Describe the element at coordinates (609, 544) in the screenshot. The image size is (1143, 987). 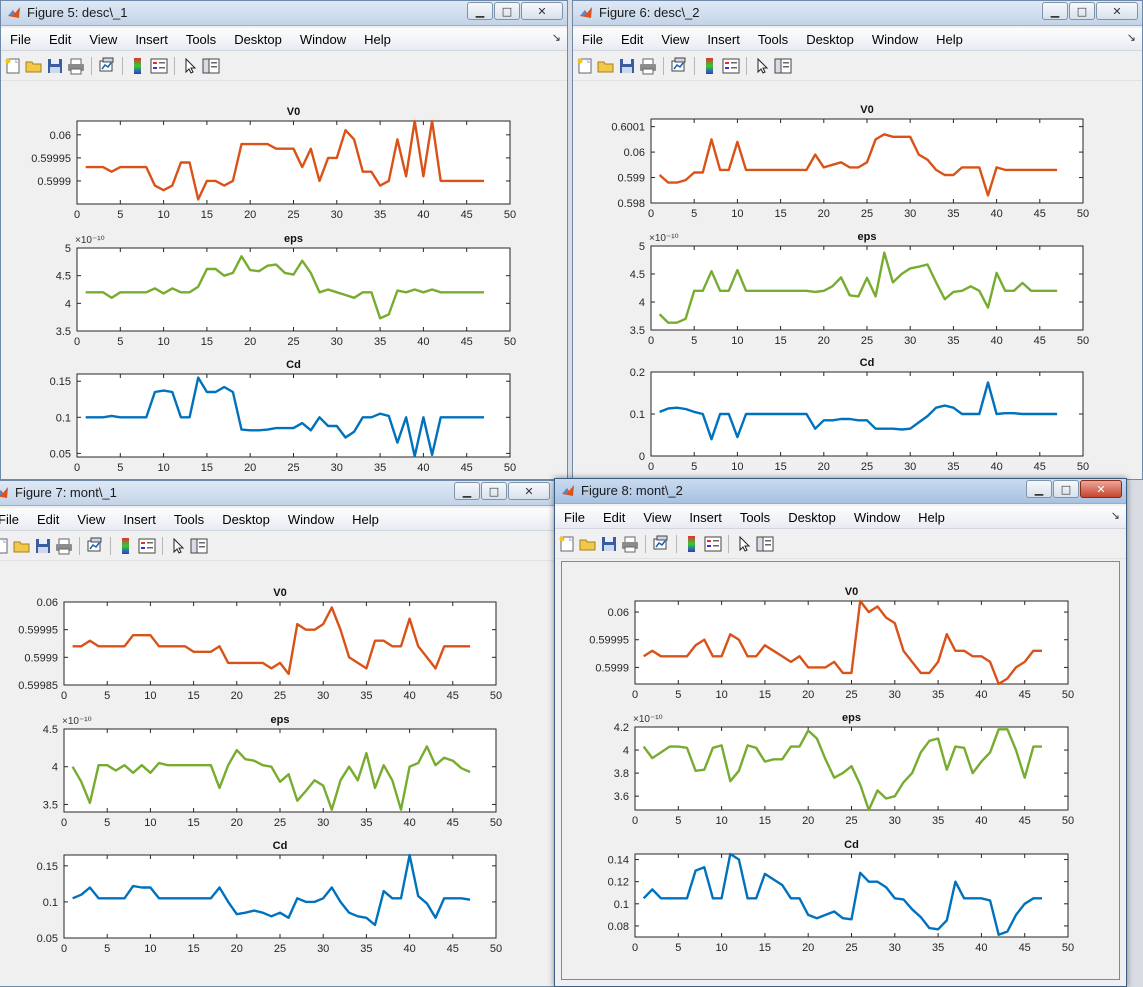
I see `save-icon` at that location.